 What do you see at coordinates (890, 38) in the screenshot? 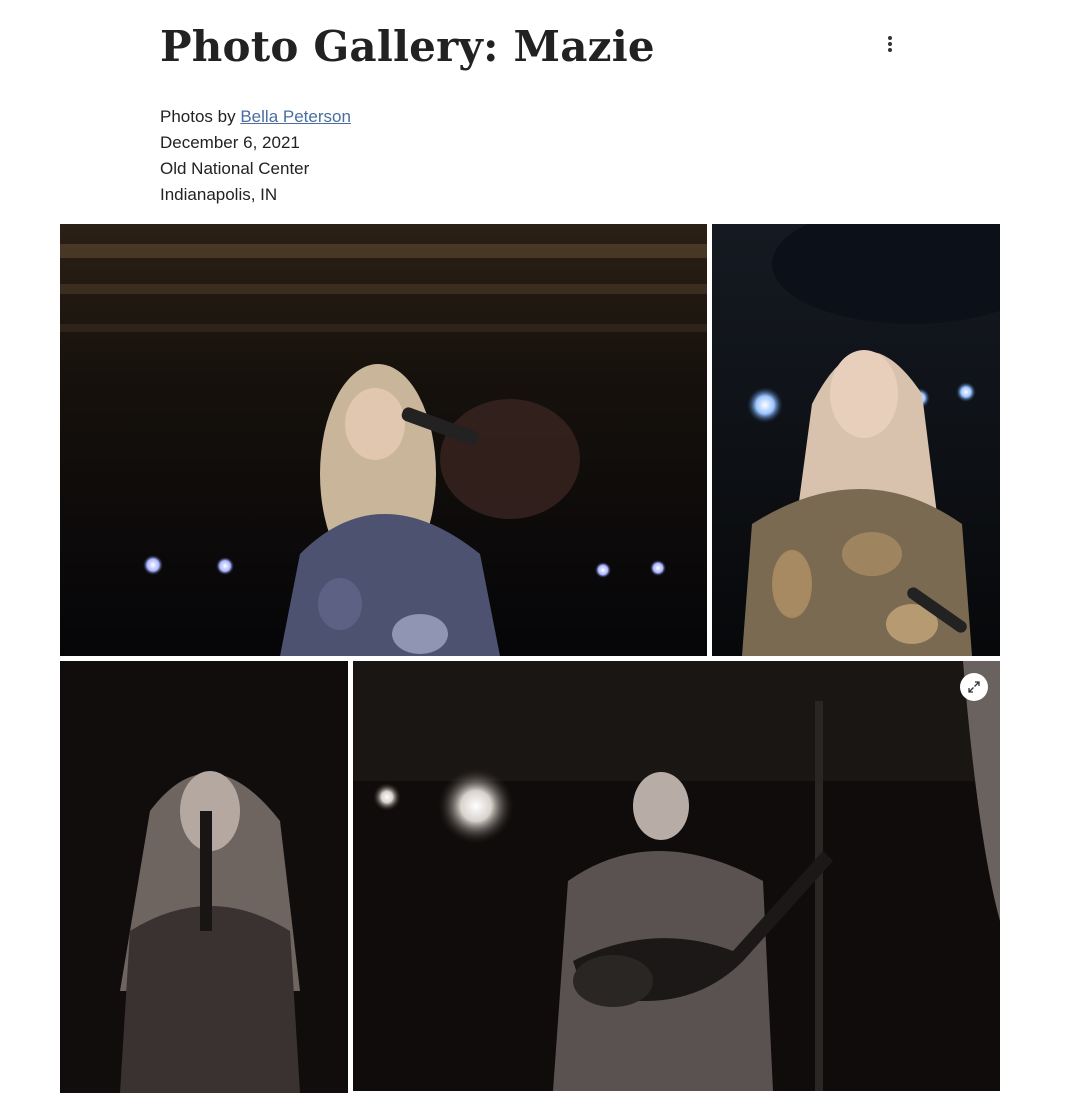
I see `more-vertical-icon` at bounding box center [890, 38].